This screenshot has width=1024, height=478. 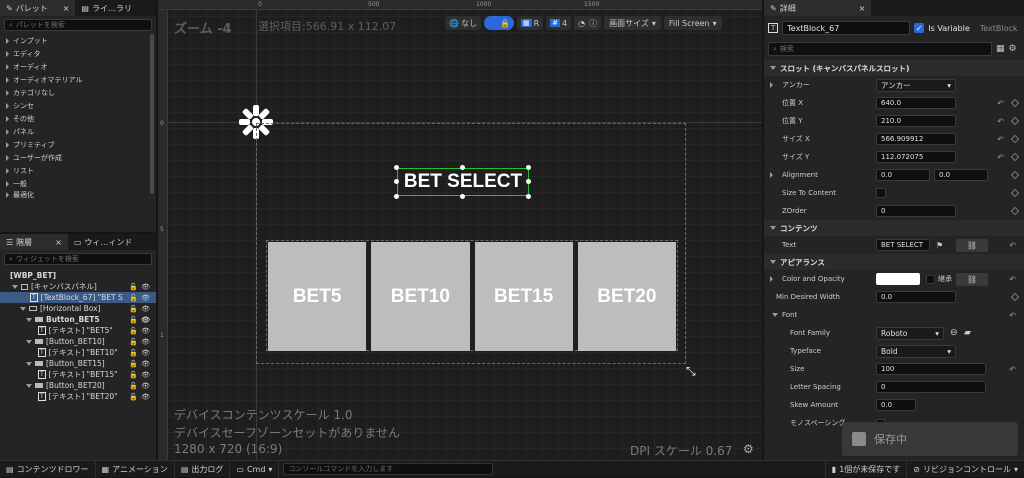 I want to click on typeface-dropdown: Bold ▾, so click(x=916, y=351).